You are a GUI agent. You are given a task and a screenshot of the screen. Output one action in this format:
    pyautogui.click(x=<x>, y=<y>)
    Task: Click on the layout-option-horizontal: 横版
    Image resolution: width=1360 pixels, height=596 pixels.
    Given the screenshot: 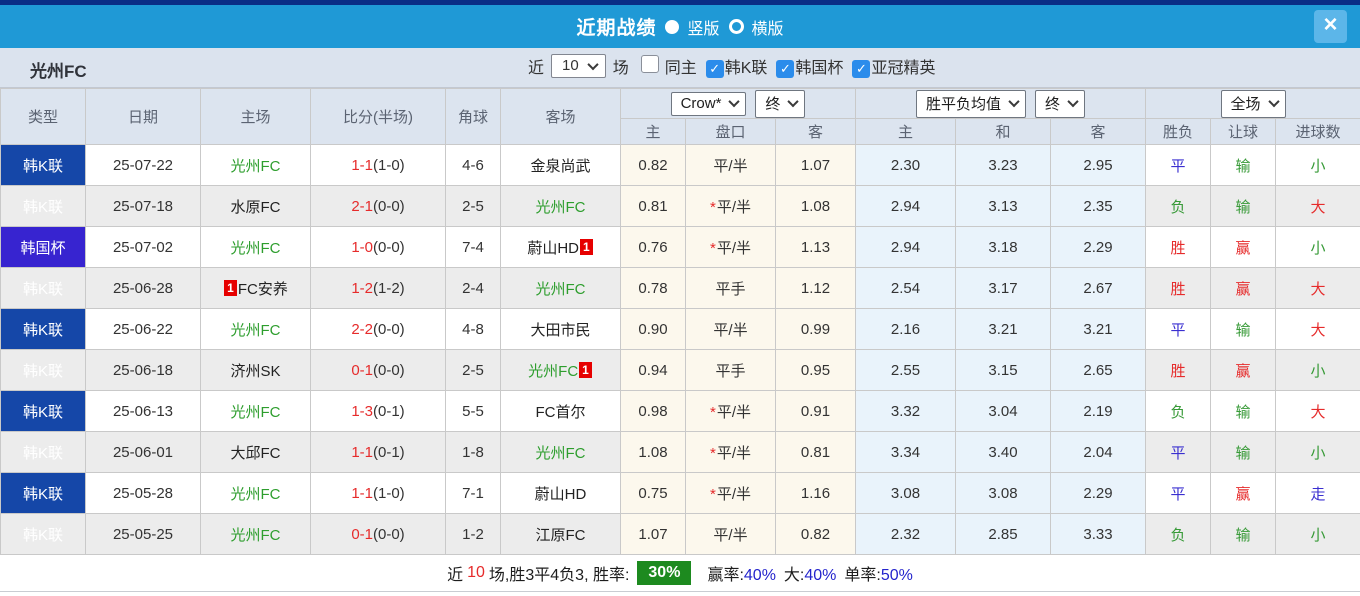 What is the action you would take?
    pyautogui.click(x=756, y=27)
    